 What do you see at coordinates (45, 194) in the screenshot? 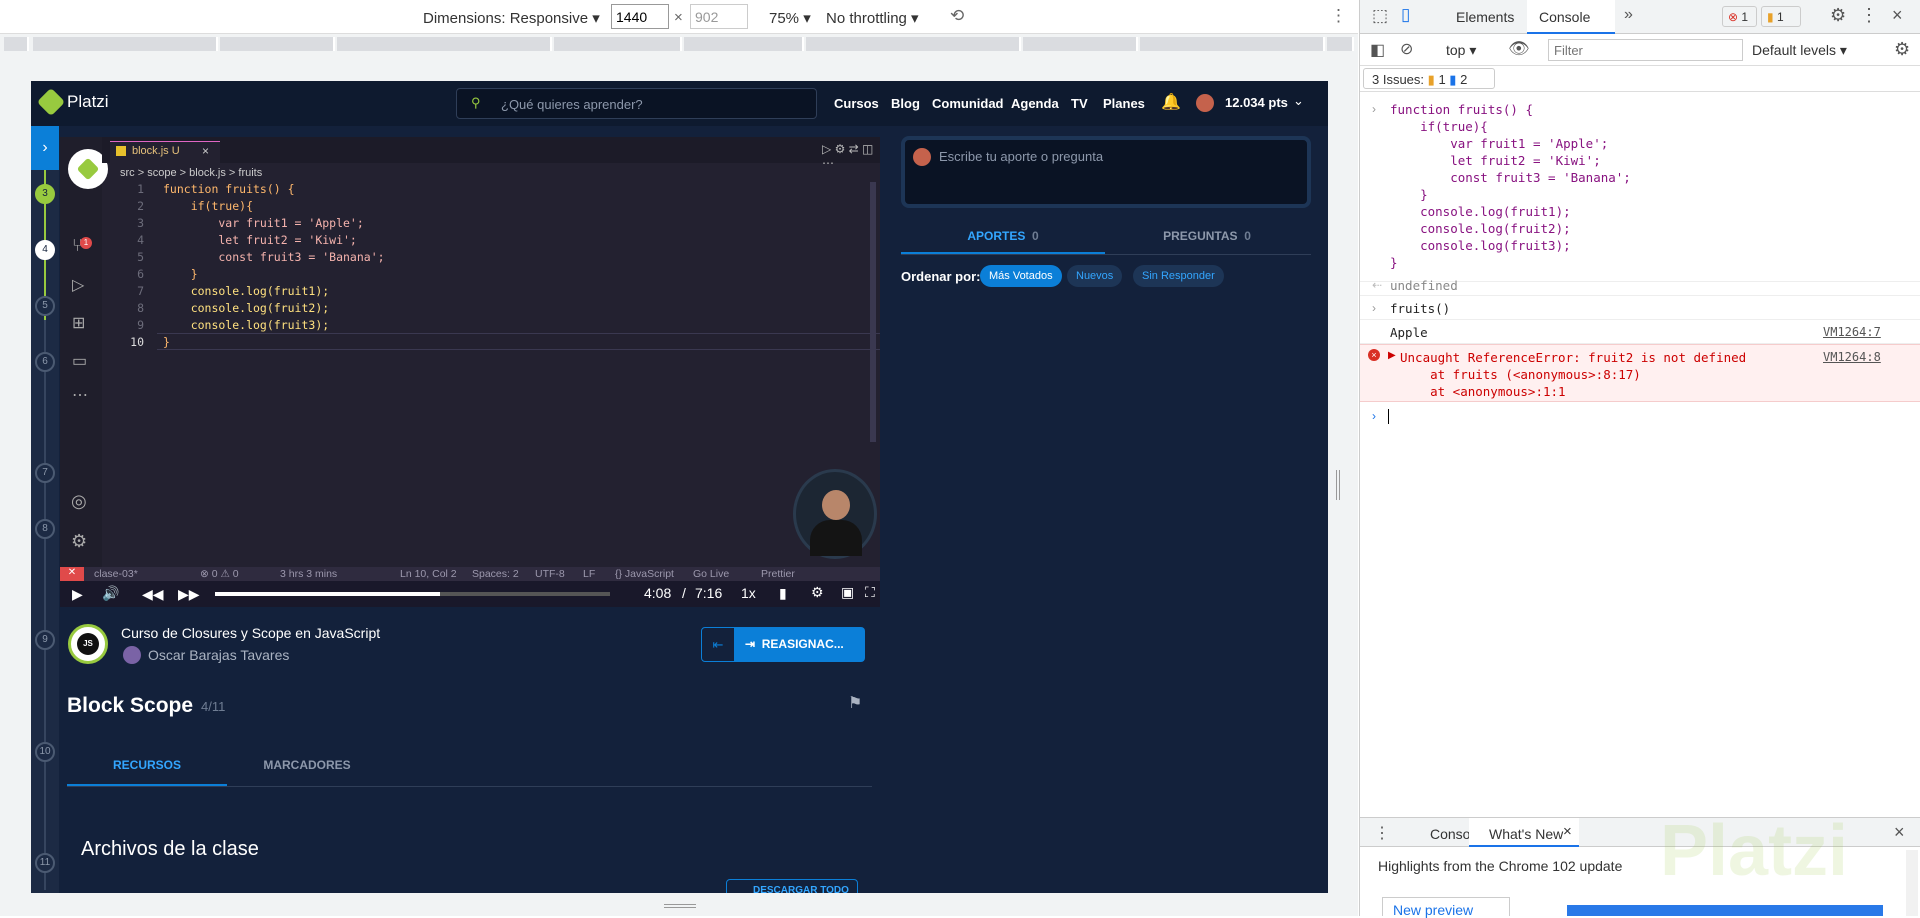
I see `step-3: 3` at bounding box center [45, 194].